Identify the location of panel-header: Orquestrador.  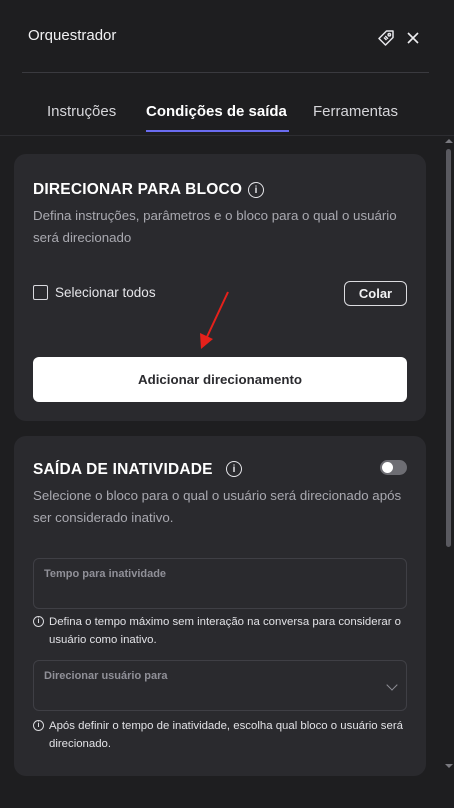
(227, 36).